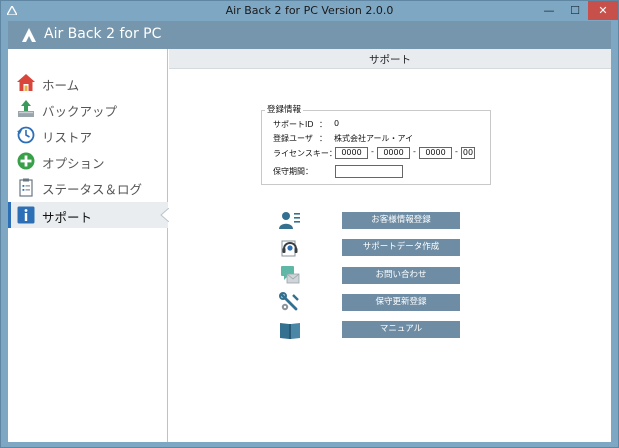 Image resolution: width=619 pixels, height=448 pixels. I want to click on home-icon, so click(26, 82).